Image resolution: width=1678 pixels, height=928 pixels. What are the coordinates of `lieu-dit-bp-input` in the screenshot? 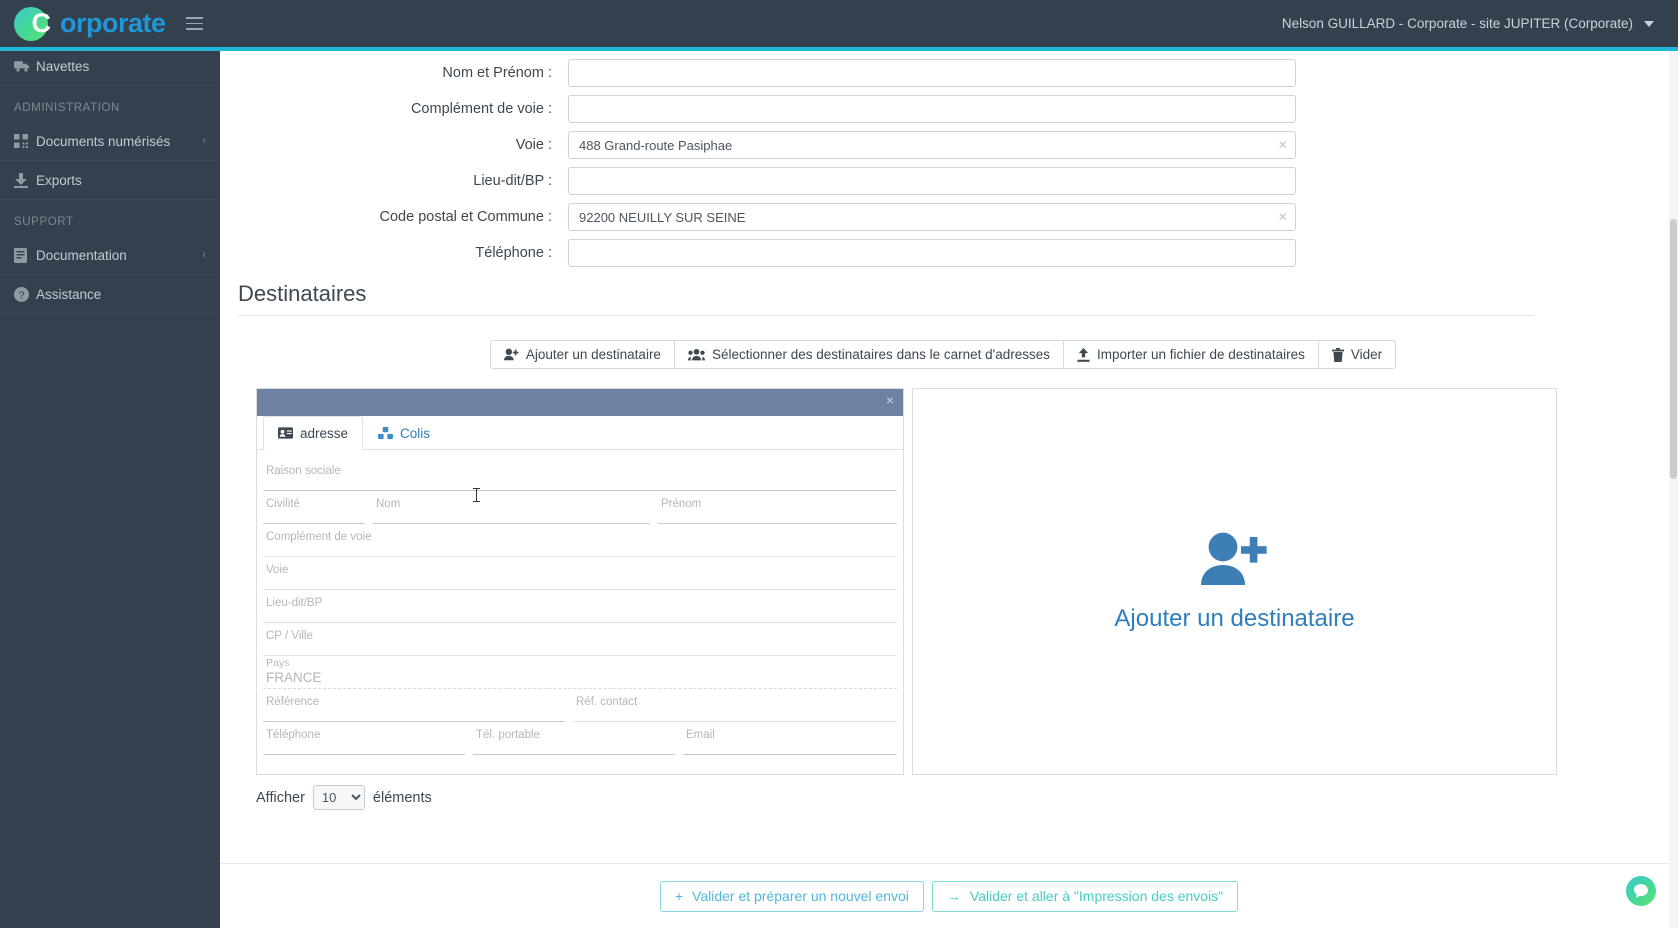 It's located at (932, 181).